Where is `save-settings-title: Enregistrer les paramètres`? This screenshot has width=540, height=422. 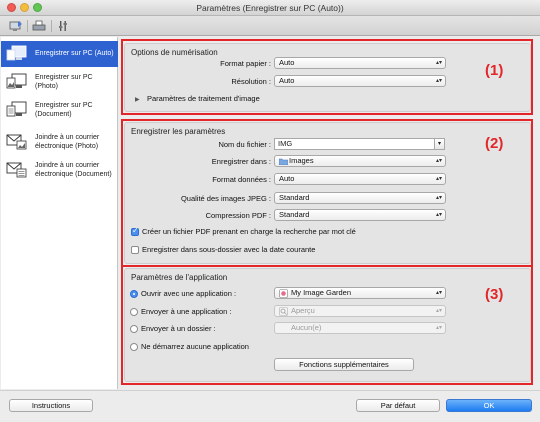
save-settings-title: Enregistrer les paramètres is located at coordinates (178, 131).